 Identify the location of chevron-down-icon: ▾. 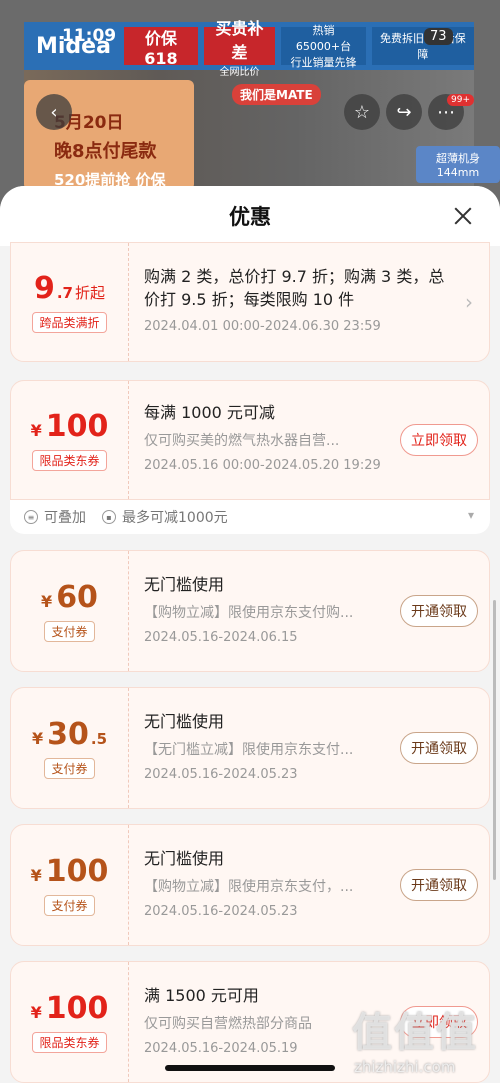
(471, 515).